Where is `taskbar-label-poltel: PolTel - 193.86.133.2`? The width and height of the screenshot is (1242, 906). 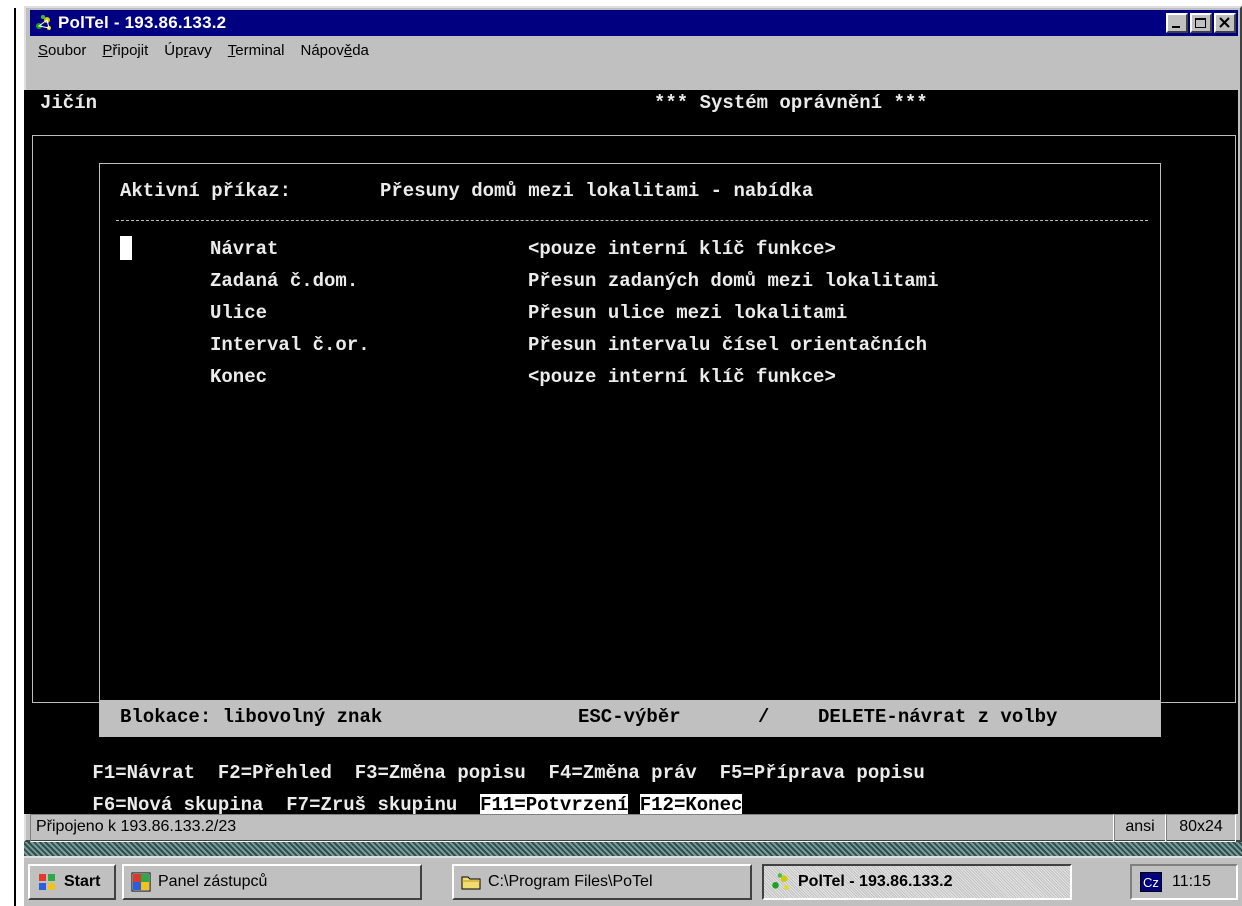 taskbar-label-poltel: PolTel - 193.86.133.2 is located at coordinates (875, 881).